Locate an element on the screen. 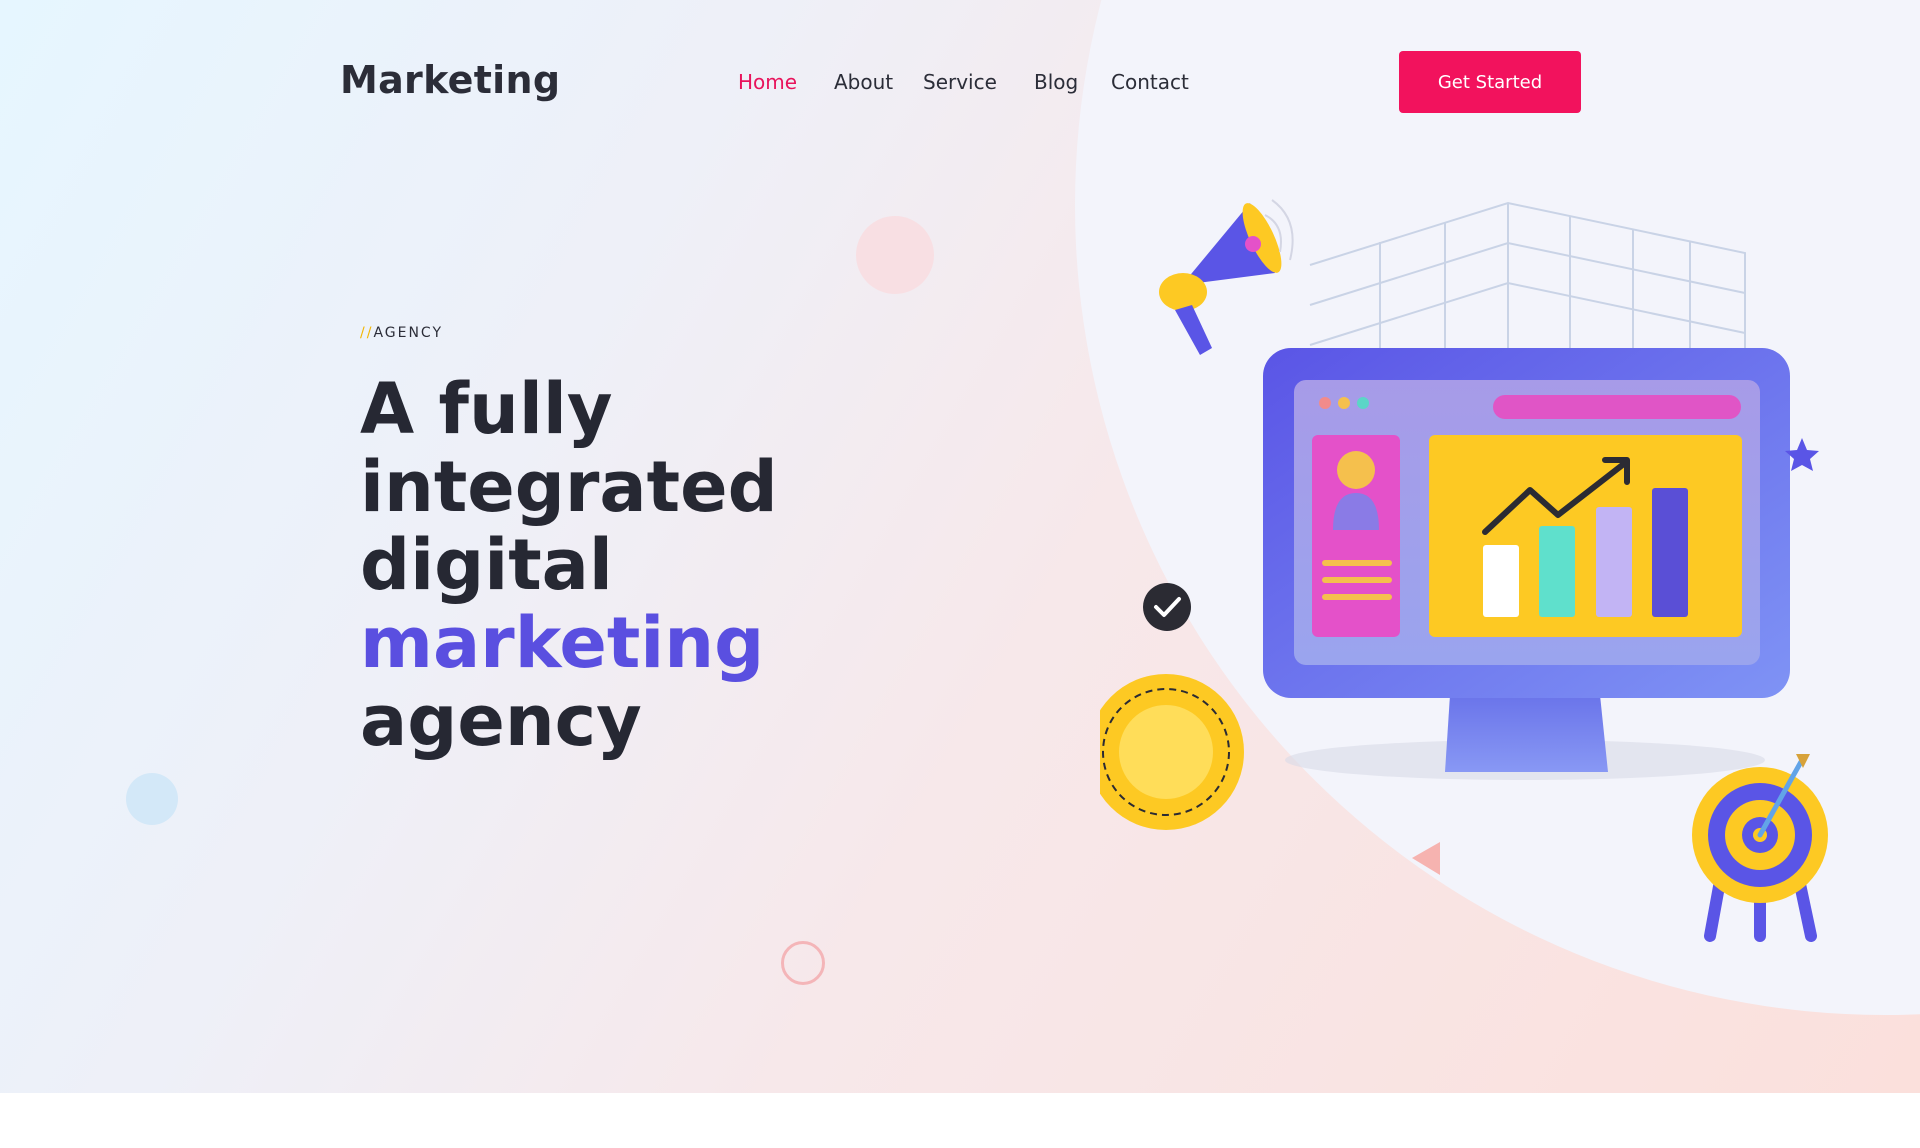 The width and height of the screenshot is (1920, 1148). coin-decoration is located at coordinates (1172, 752).